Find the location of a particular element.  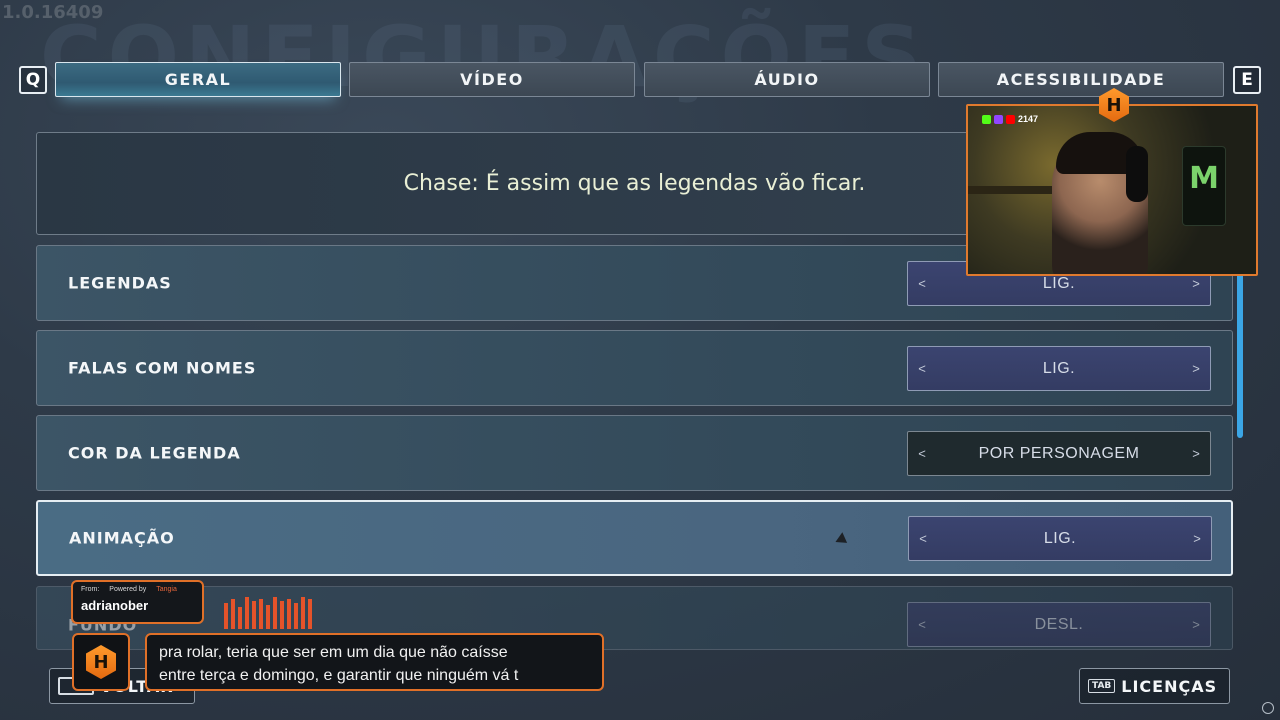

setting-label: FALAS COM NOMES is located at coordinates (162, 368).